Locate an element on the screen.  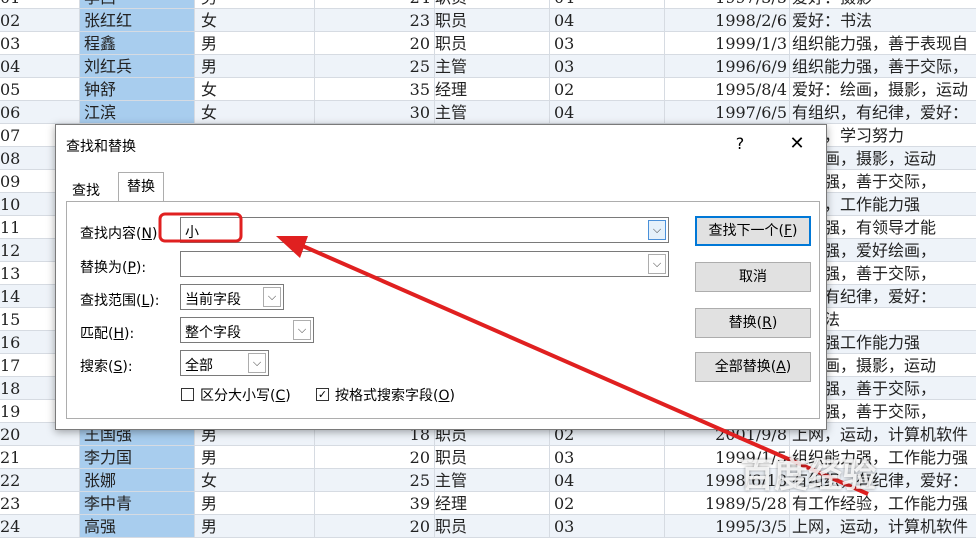
table-row: 05 钟舒女 35 经理 02 1995/8/4 爱好：绘画，摄影，运动 is located at coordinates (488, 89).